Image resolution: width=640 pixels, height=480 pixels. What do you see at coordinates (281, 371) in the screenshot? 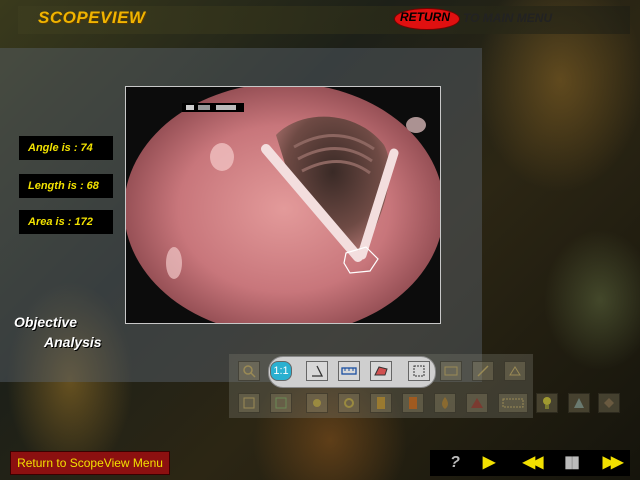
I see `zoom-1-1-icon: 1:1` at bounding box center [281, 371].